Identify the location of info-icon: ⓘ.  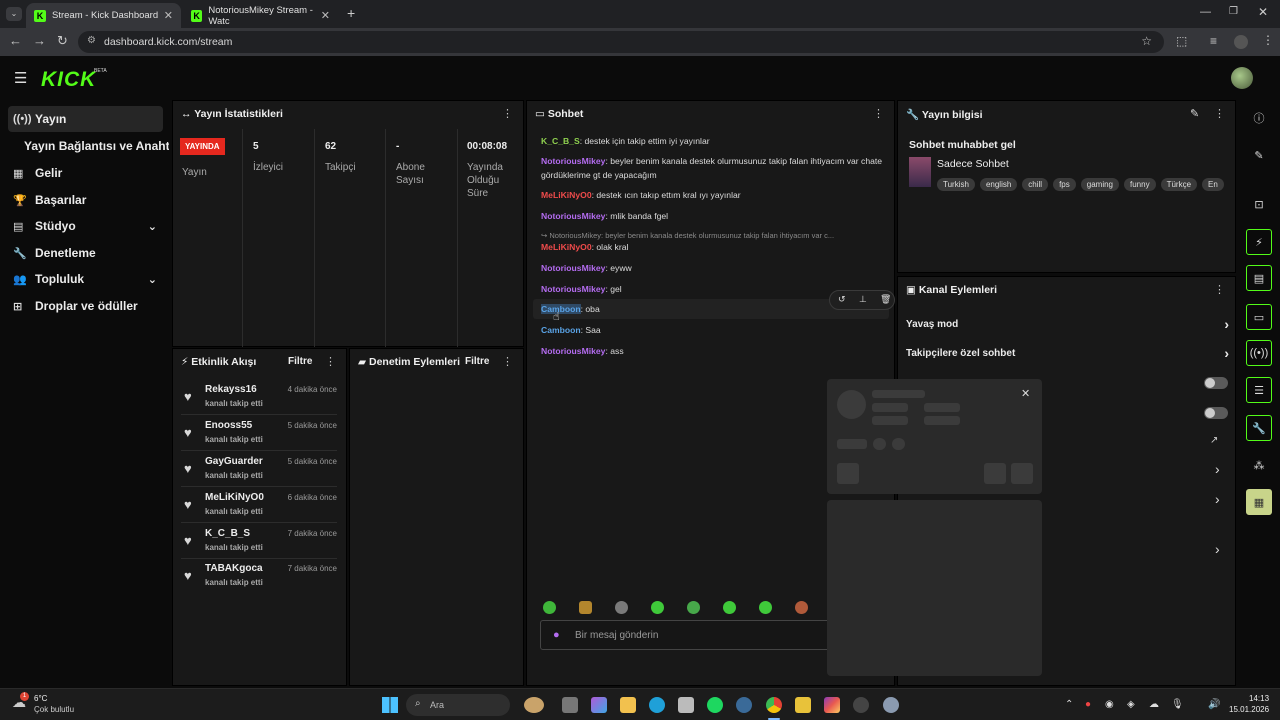
(1259, 118).